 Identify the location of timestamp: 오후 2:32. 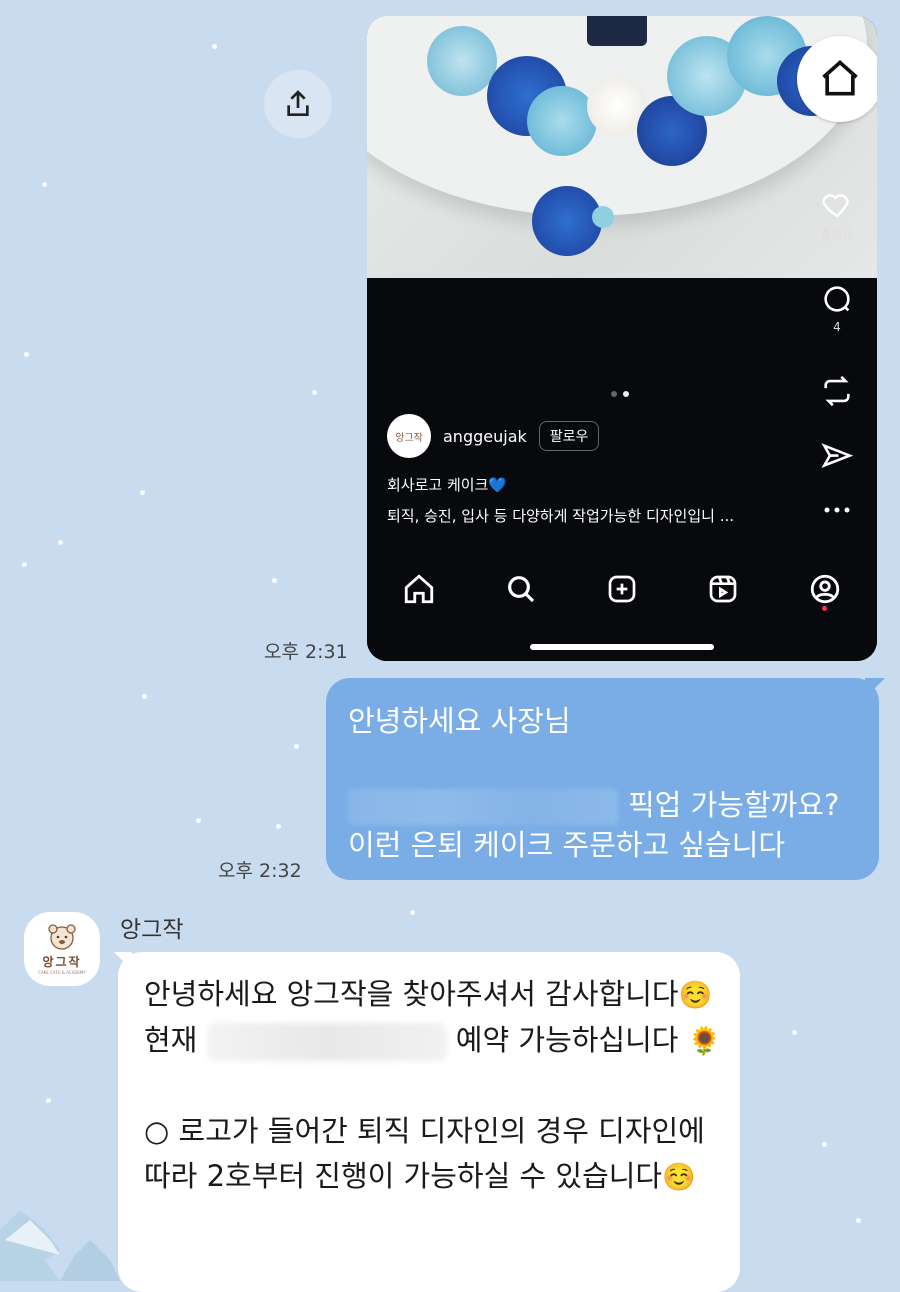
(260, 871).